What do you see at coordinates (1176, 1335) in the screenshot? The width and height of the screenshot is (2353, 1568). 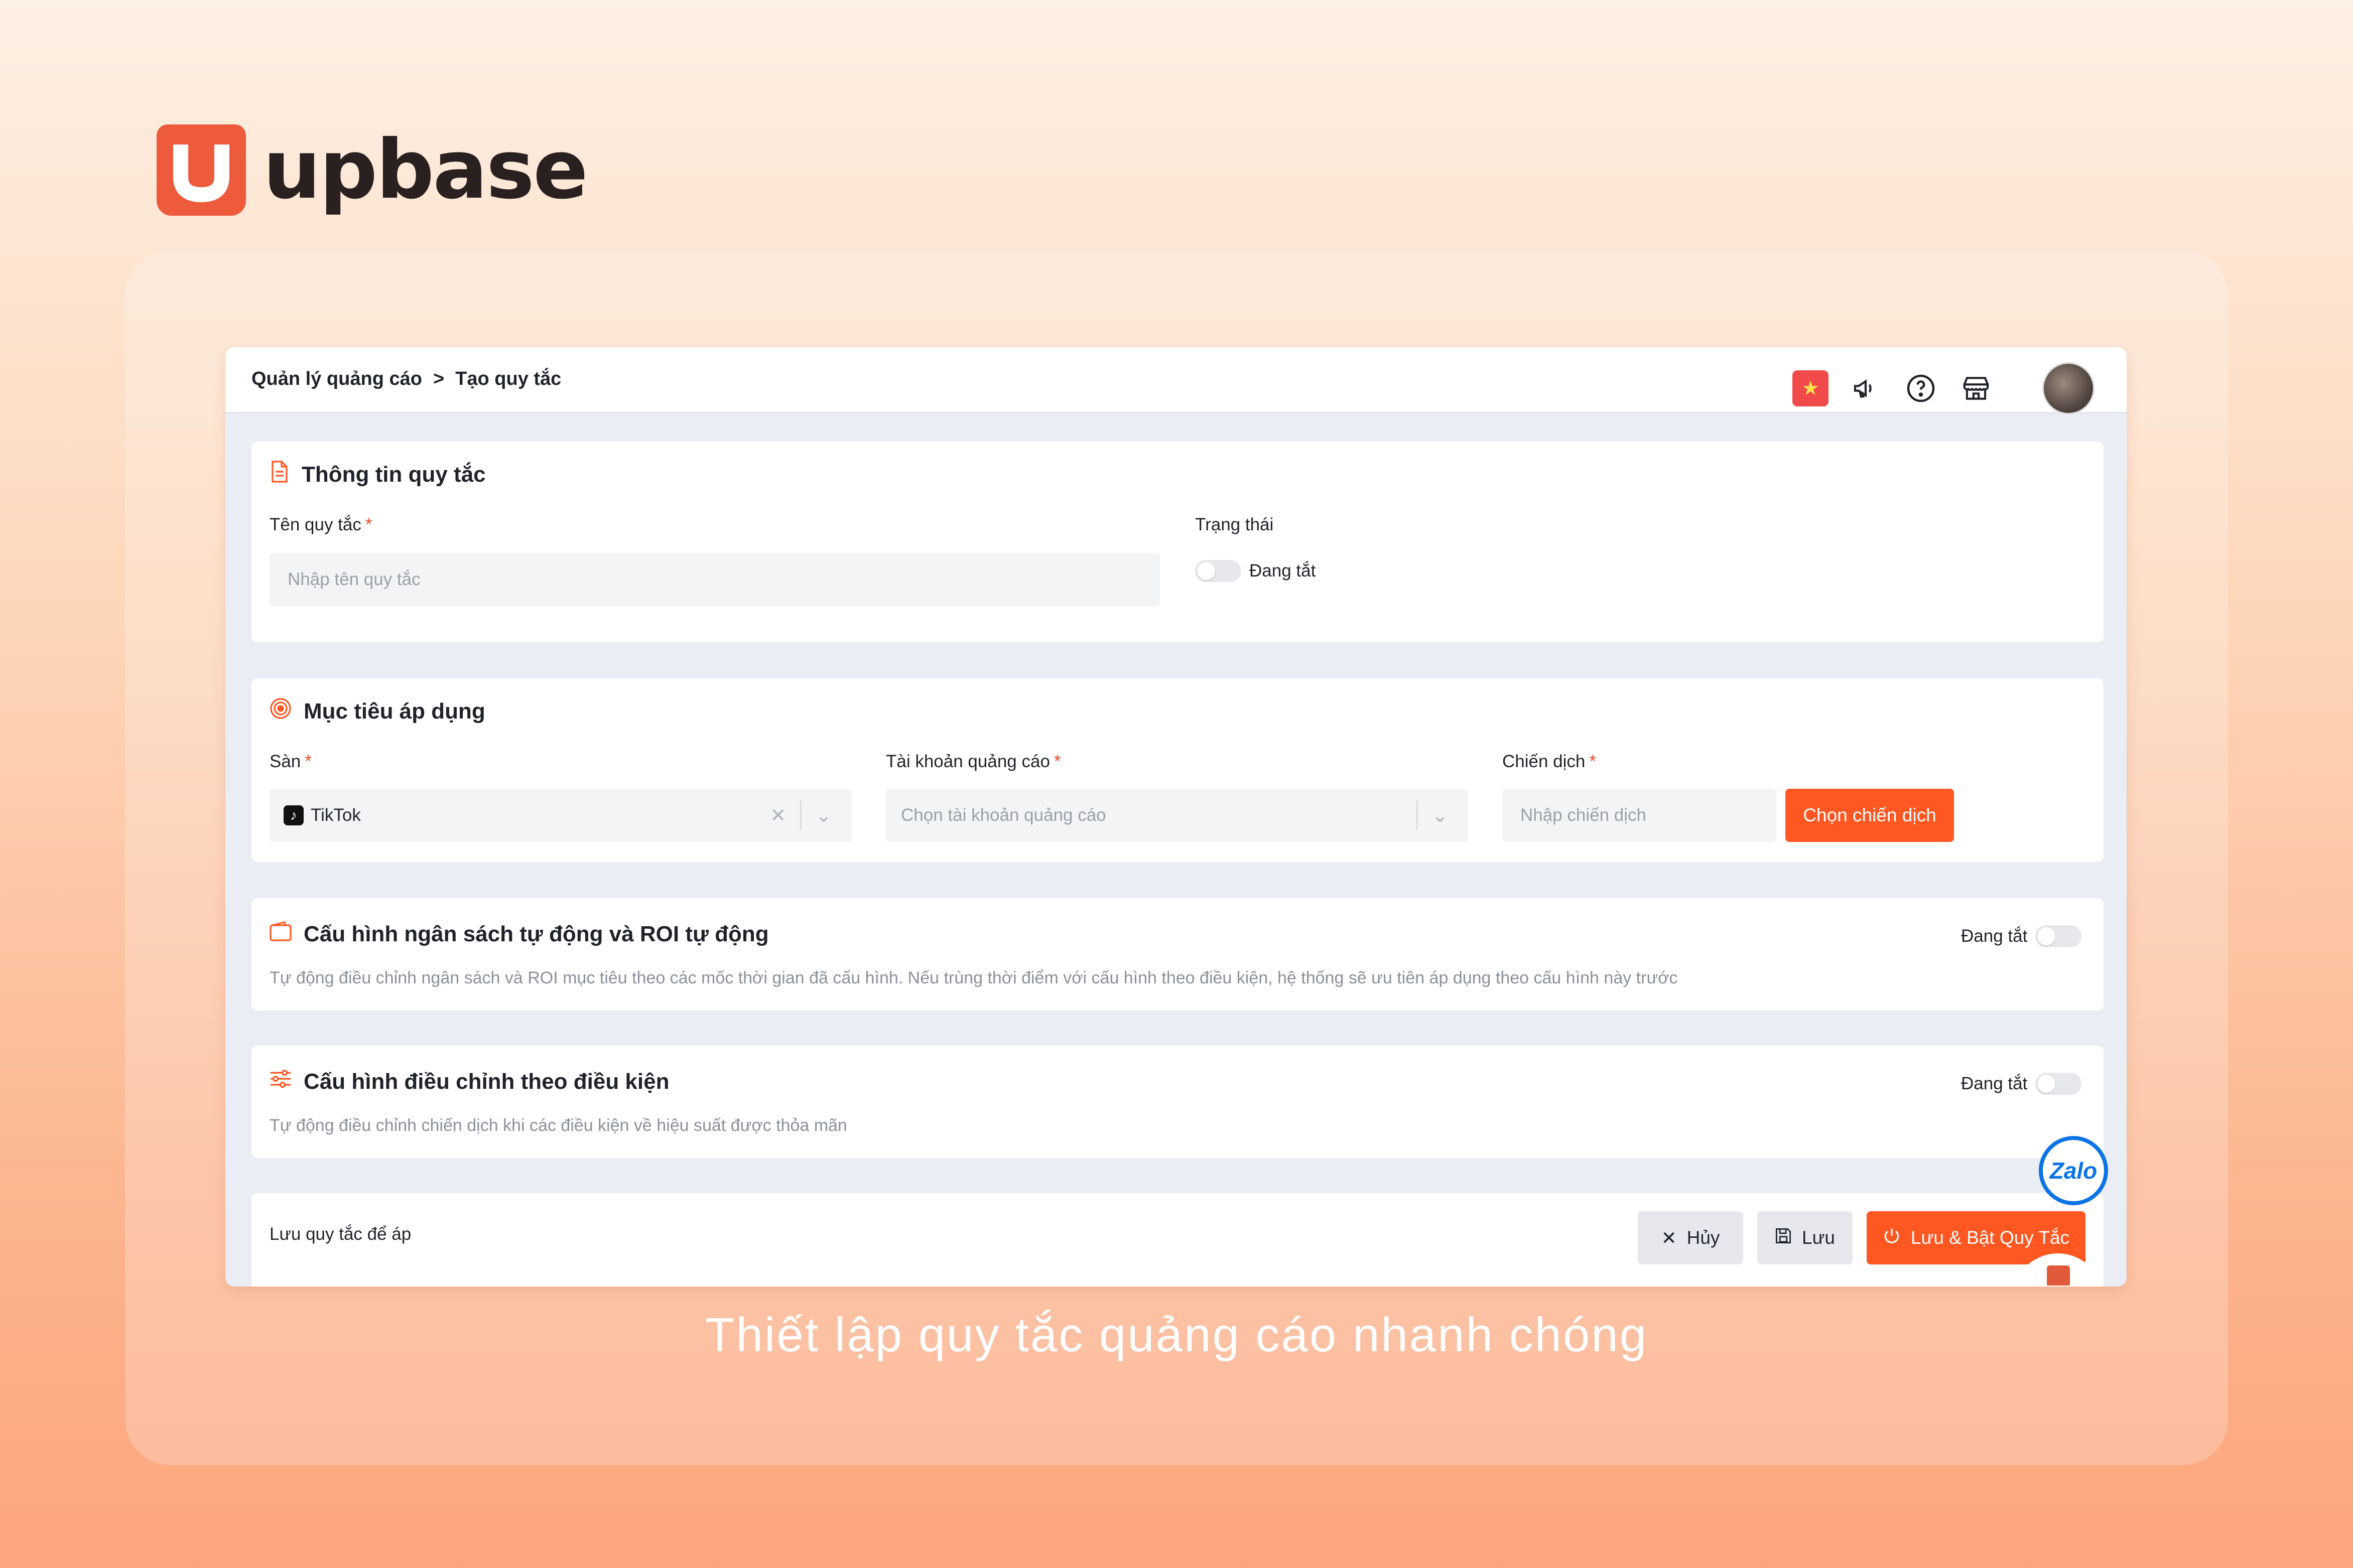 I see `caption: Thiết lập quy tắc quảng cáo nhanh chóng` at bounding box center [1176, 1335].